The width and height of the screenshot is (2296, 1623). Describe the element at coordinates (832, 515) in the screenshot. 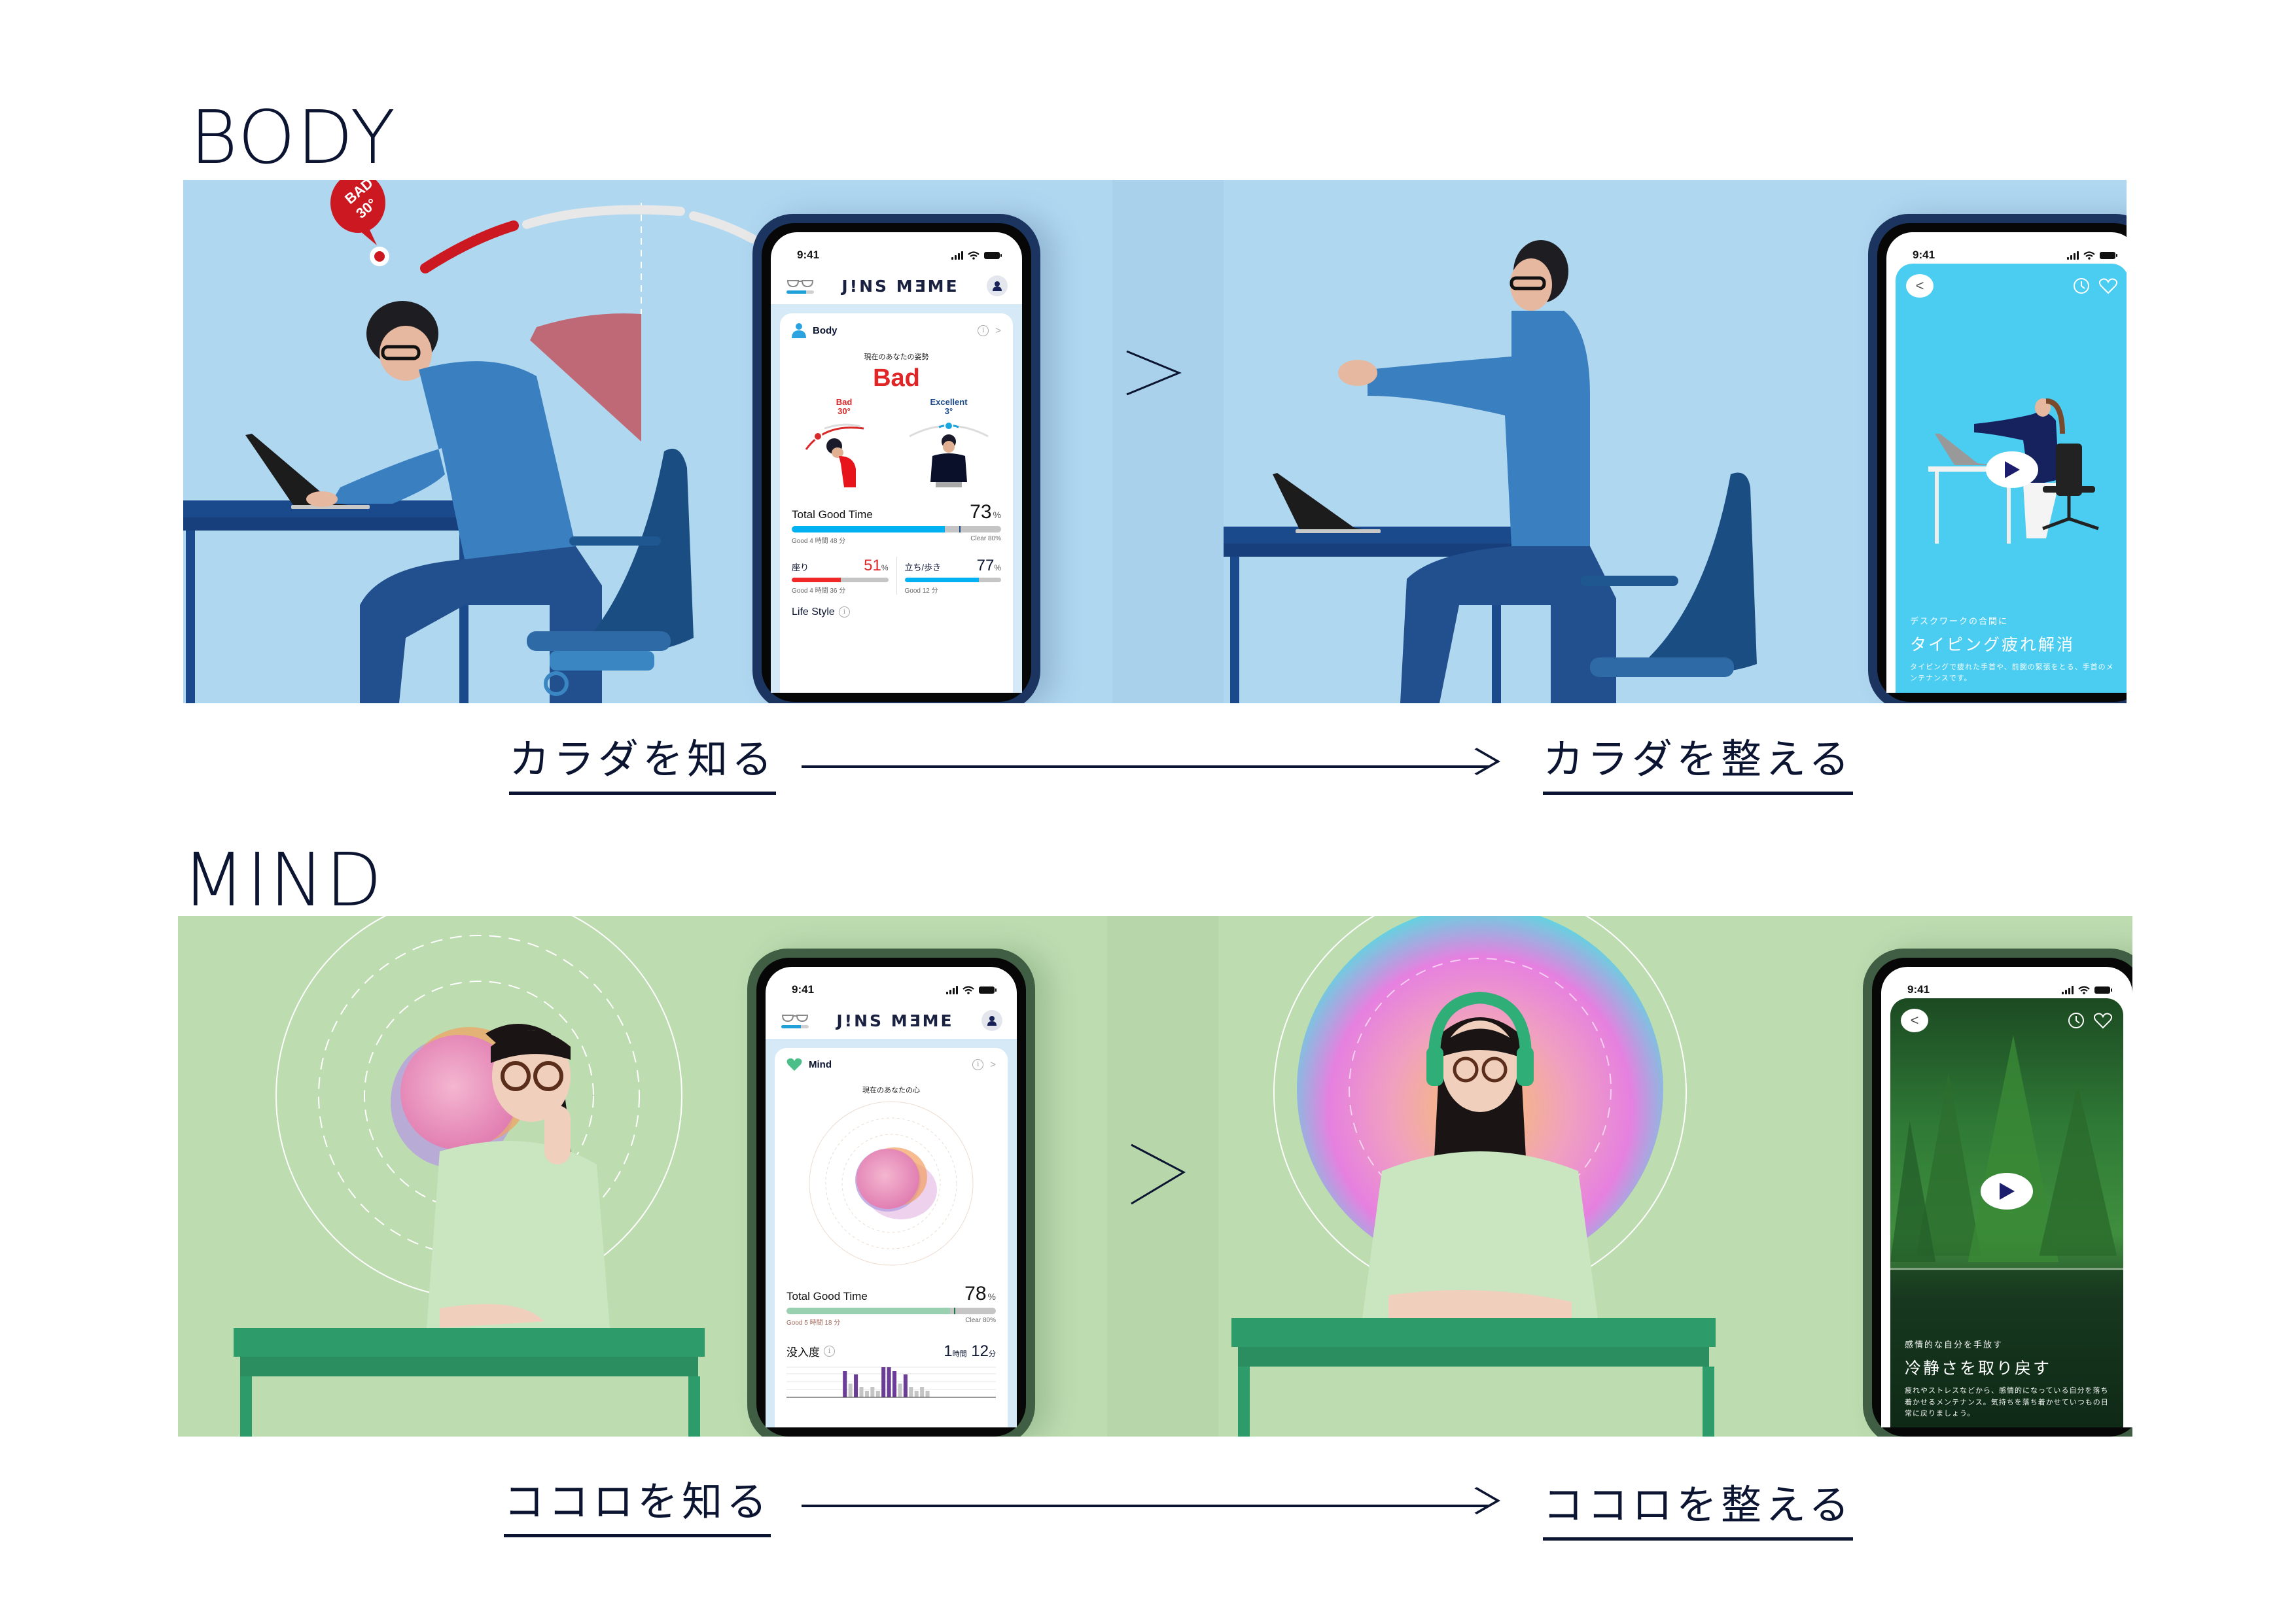

I see `total-good-time-label: Total Good Time` at that location.